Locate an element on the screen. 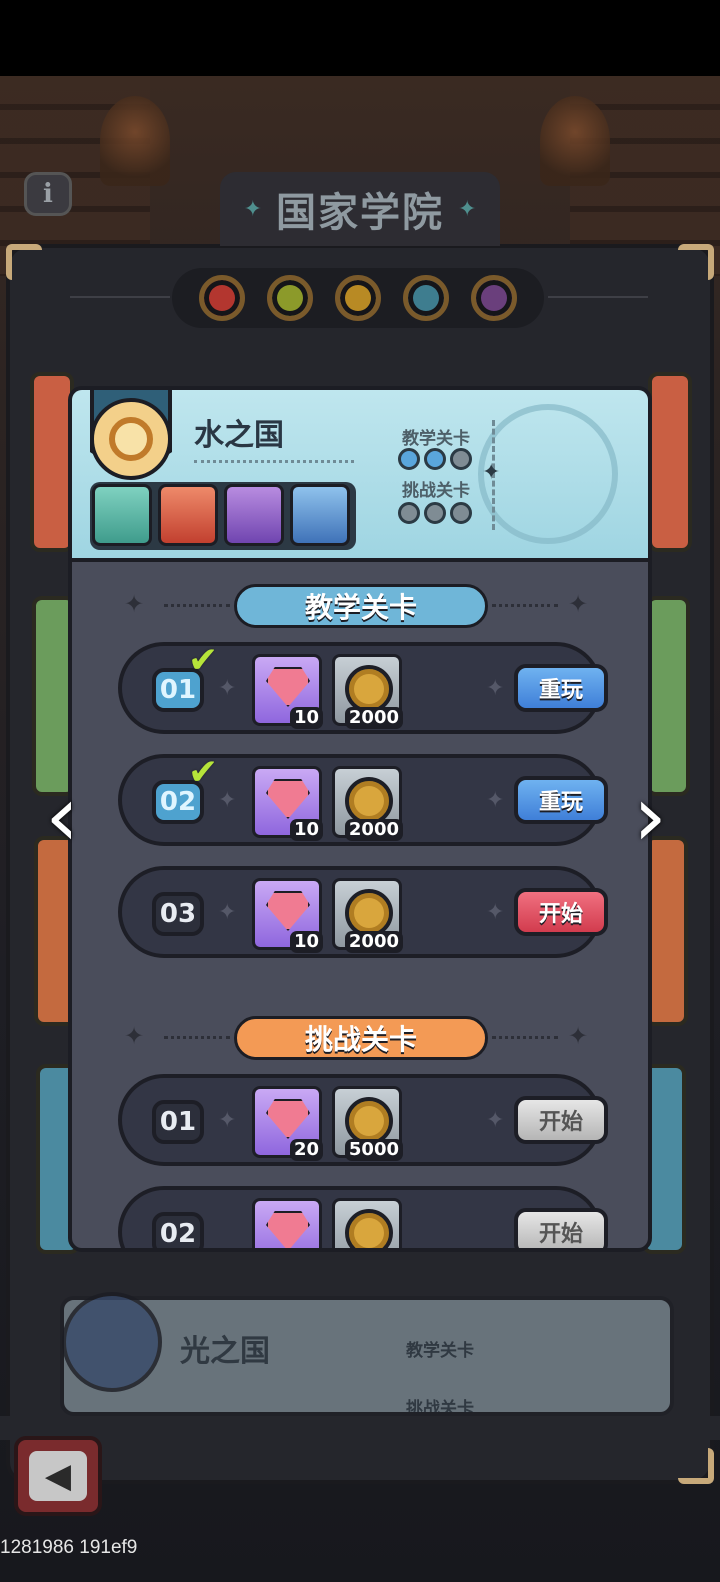  level-row: 02 开始 is located at coordinates (363, 1217).